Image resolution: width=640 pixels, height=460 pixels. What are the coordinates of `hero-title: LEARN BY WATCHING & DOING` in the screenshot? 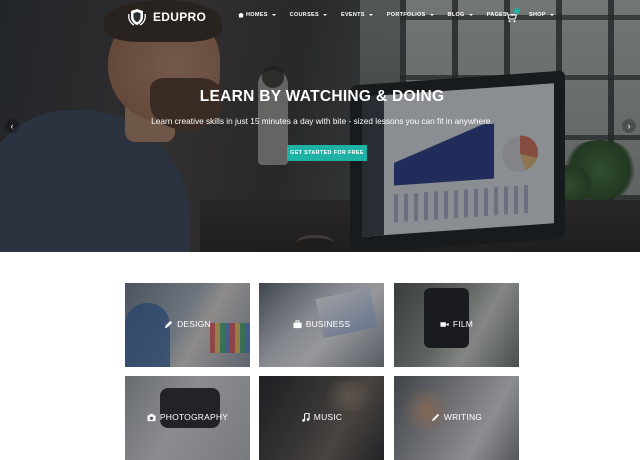 It's located at (322, 96).